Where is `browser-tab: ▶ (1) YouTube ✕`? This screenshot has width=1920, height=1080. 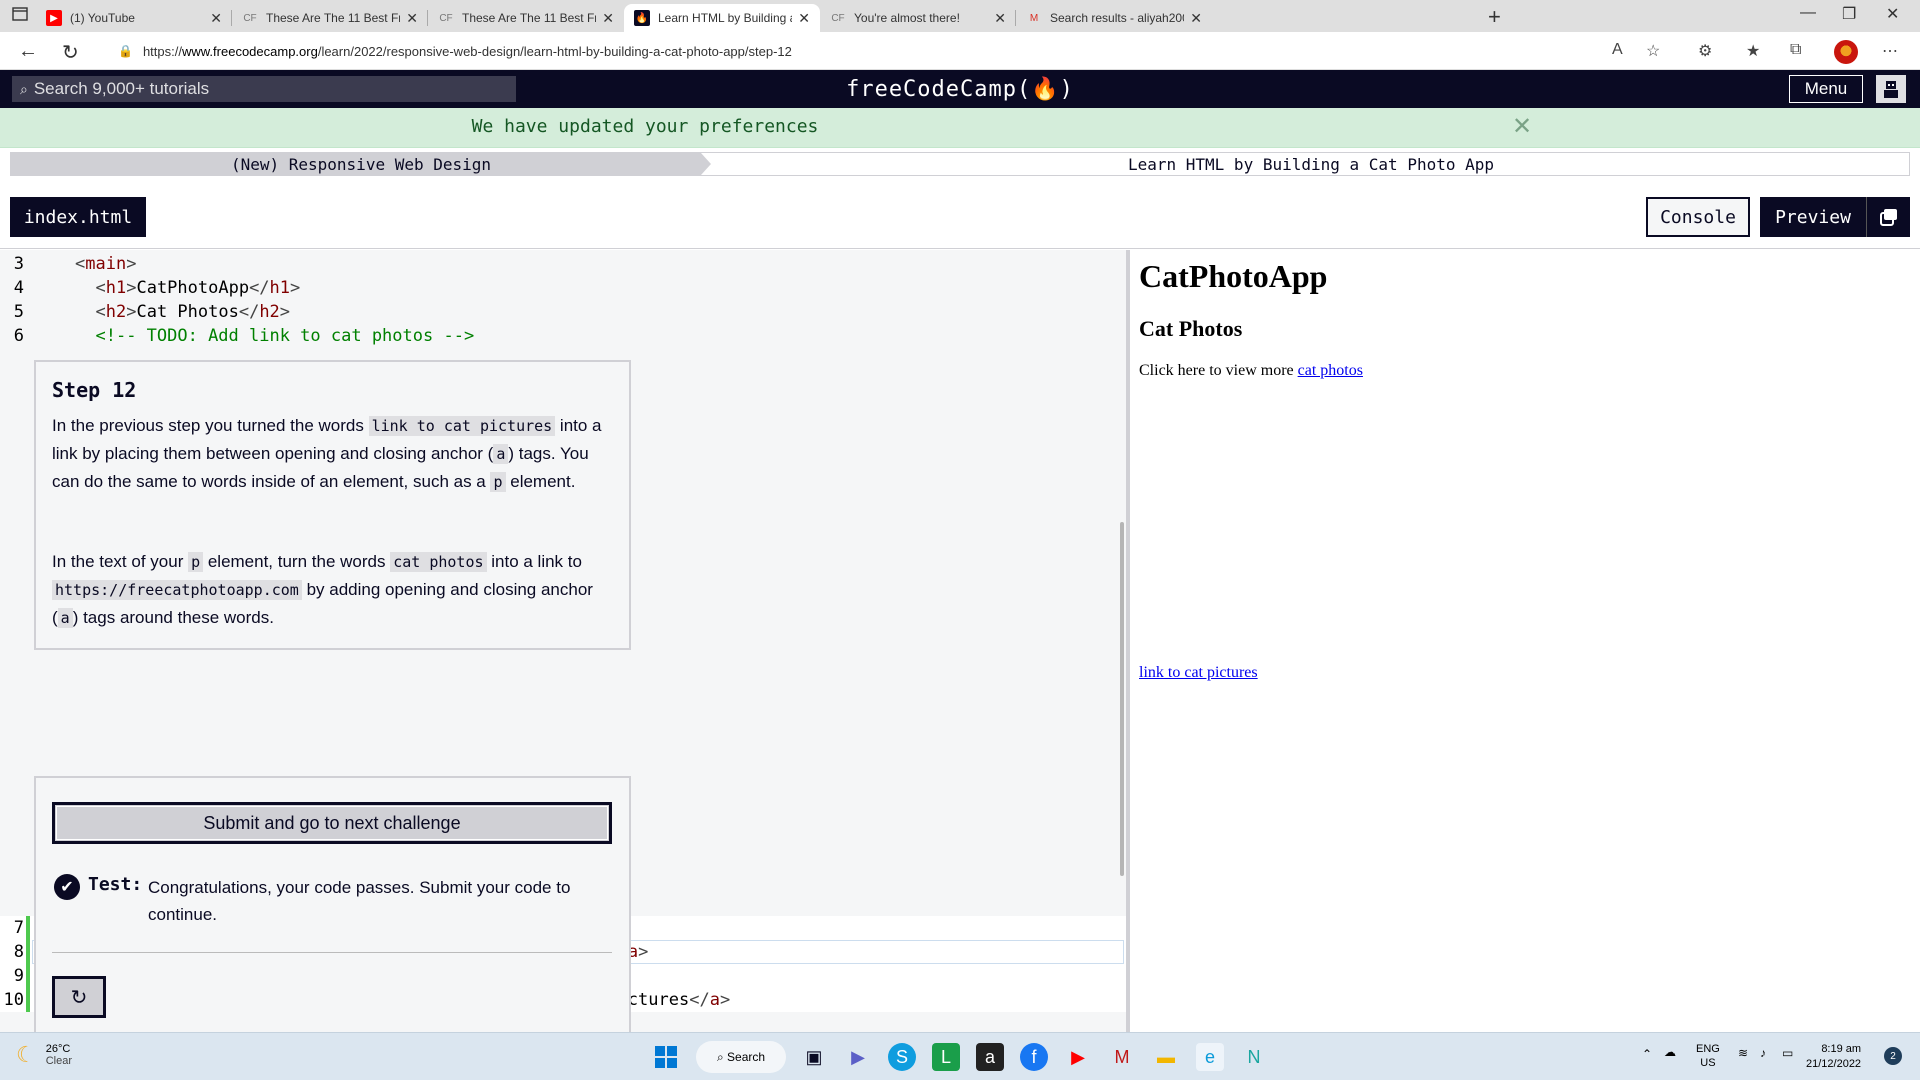
browser-tab: ▶ (1) YouTube ✕ is located at coordinates (134, 18).